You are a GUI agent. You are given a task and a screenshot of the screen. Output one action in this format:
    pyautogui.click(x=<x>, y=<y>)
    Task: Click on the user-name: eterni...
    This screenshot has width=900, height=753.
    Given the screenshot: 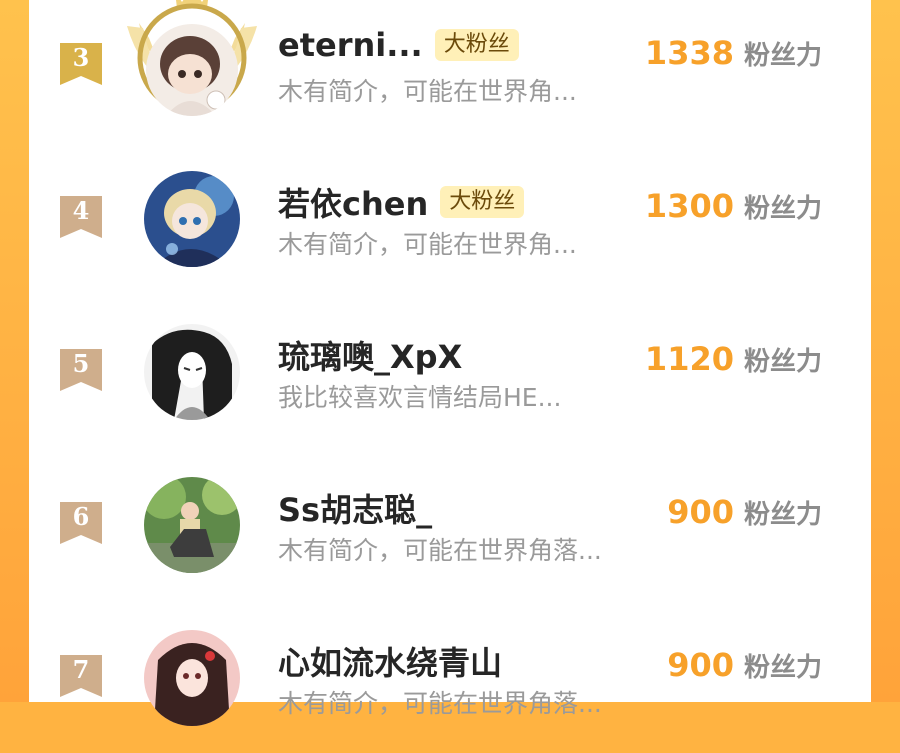 What is the action you would take?
    pyautogui.click(x=350, y=45)
    